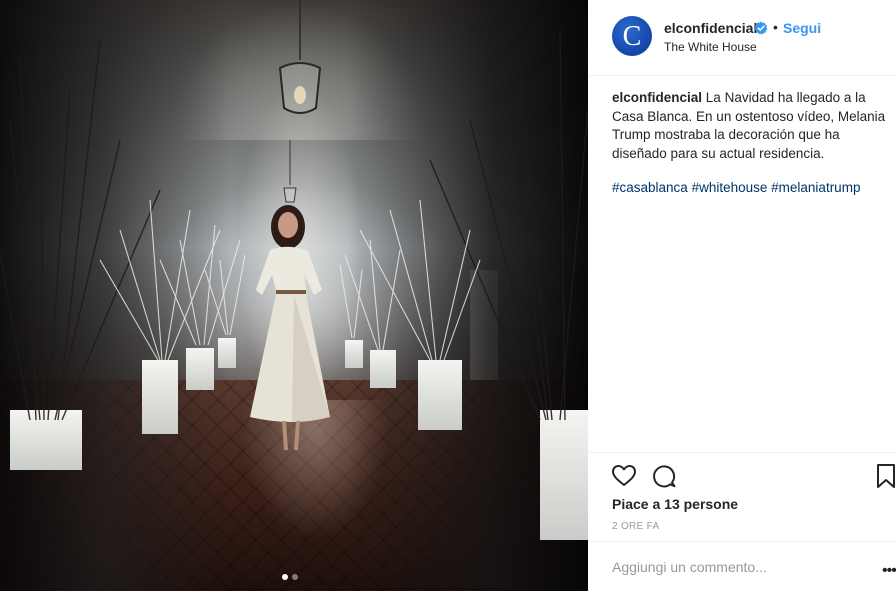 This screenshot has width=896, height=591. Describe the element at coordinates (295, 577) in the screenshot. I see `carousel-dot` at that location.